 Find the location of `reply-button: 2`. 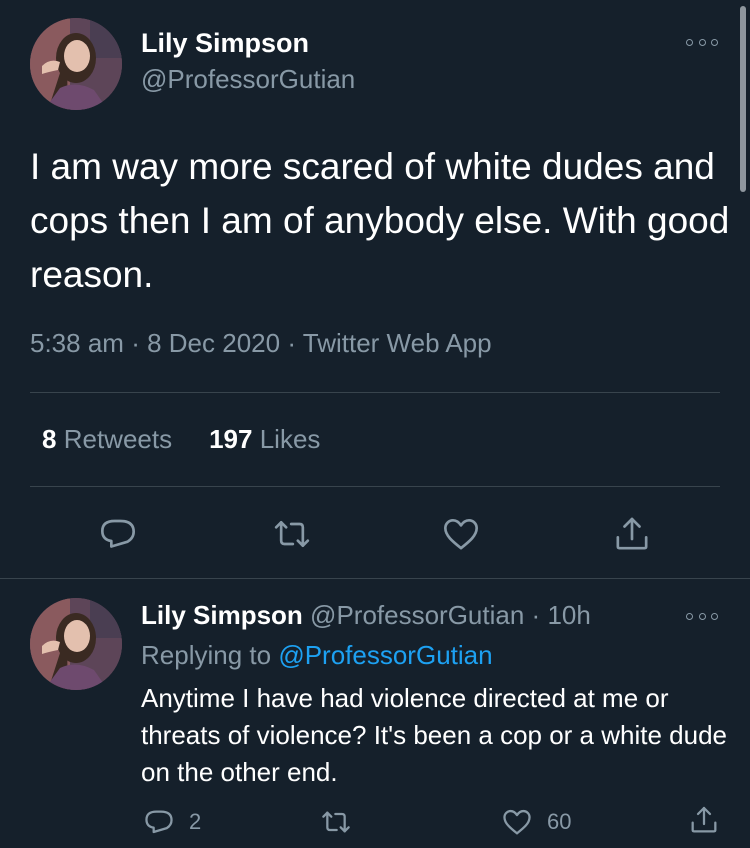

reply-button: 2 is located at coordinates (172, 822).